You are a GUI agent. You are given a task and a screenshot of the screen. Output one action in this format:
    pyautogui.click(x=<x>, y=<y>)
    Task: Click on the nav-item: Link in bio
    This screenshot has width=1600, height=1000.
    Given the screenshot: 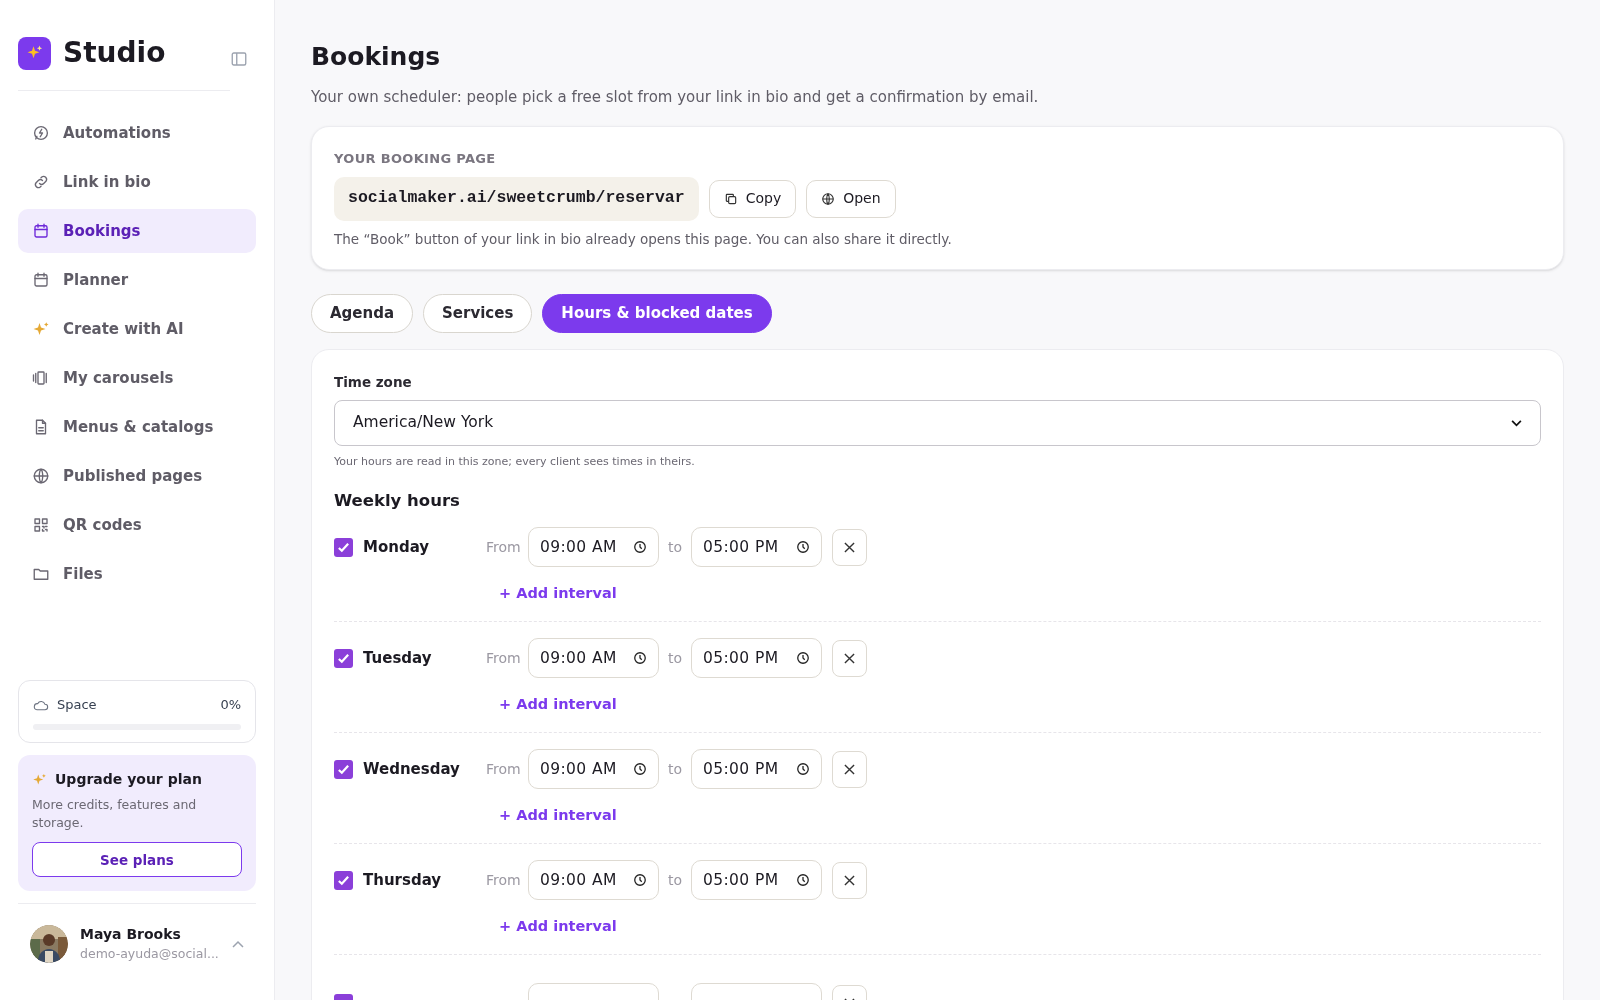 What is the action you would take?
    pyautogui.click(x=137, y=182)
    